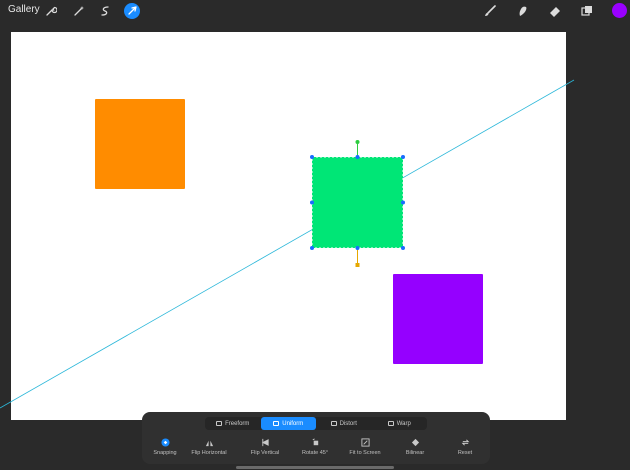 The image size is (630, 470). I want to click on flip-horizontal-icon, so click(209, 442).